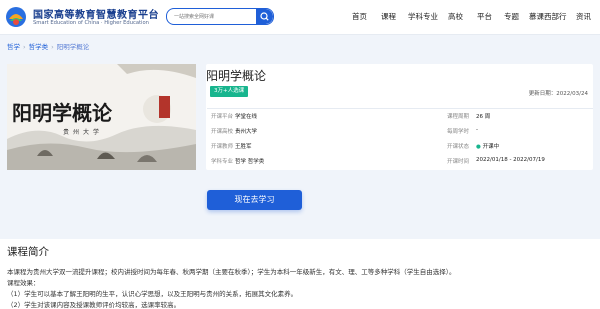 This screenshot has width=600, height=309. Describe the element at coordinates (458, 117) in the screenshot. I see `meta-label: 课程周期` at that location.